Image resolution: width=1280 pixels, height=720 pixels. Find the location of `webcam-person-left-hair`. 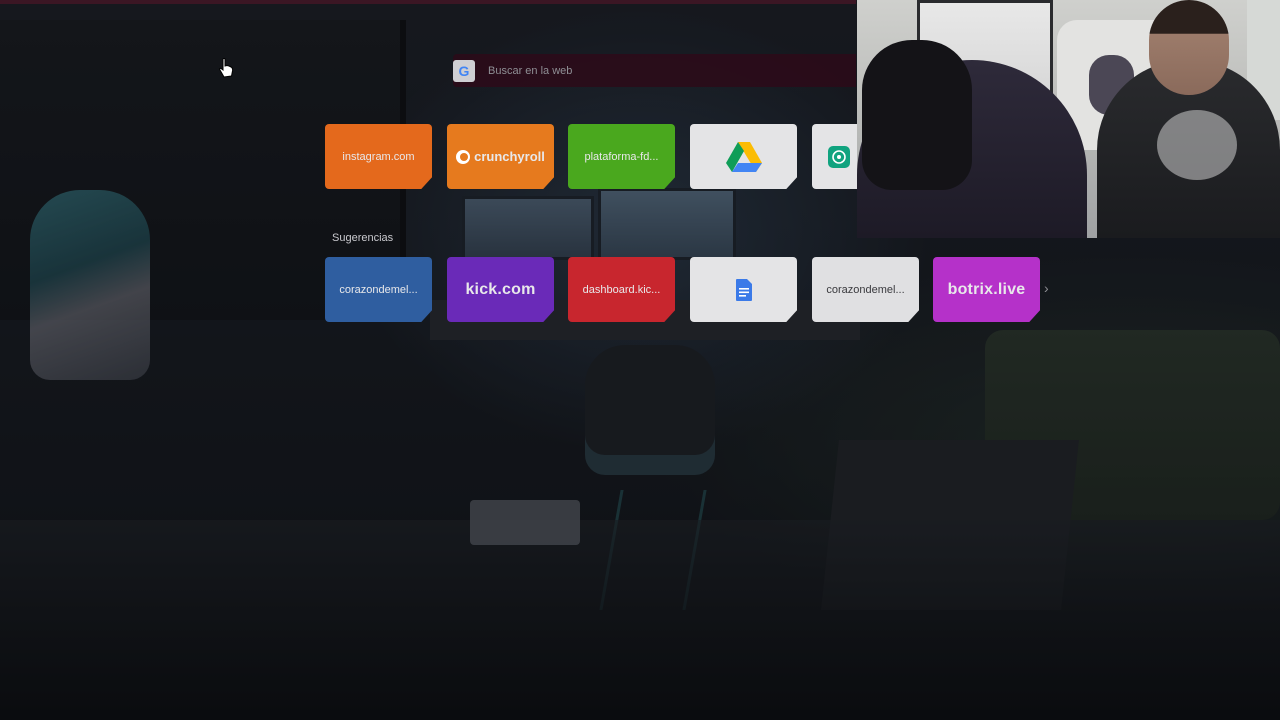

webcam-person-left-hair is located at coordinates (917, 115).